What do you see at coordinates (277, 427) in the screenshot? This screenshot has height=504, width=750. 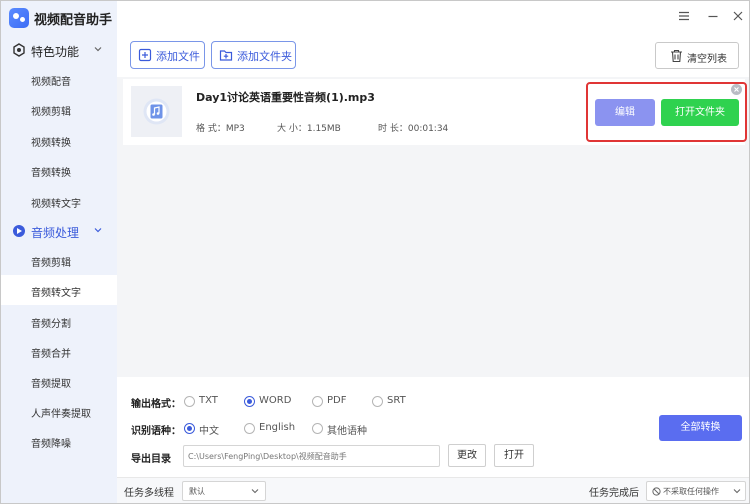 I see `lang-english-label: English` at bounding box center [277, 427].